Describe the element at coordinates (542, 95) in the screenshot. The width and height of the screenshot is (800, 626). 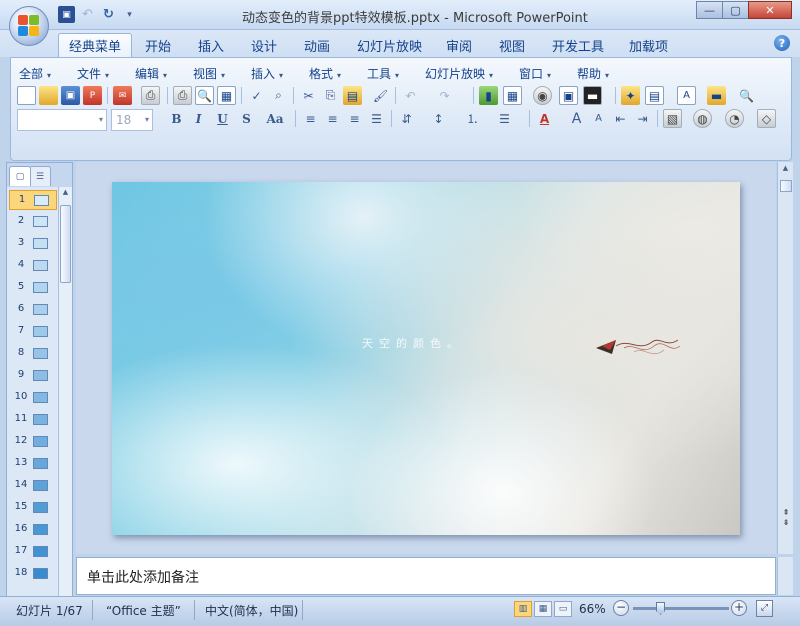
I see `hyperlink-icon: ◉` at that location.